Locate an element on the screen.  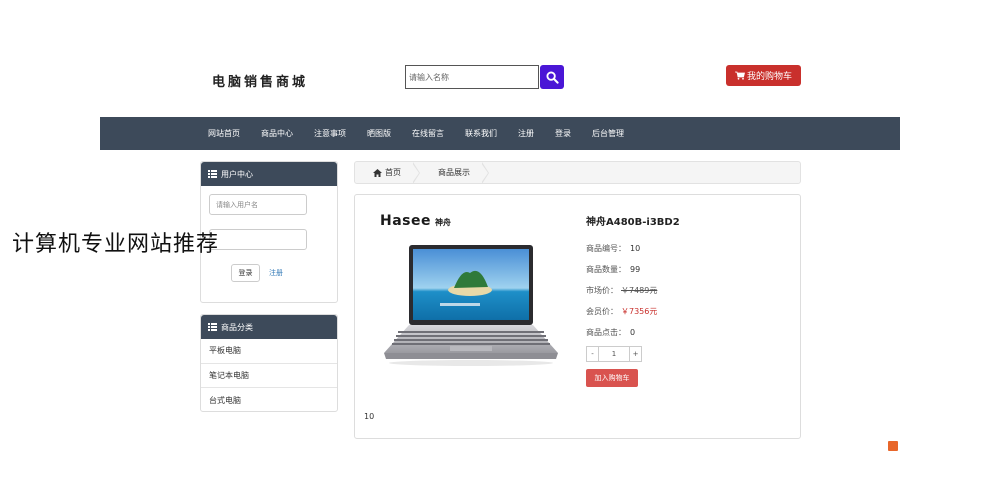
category-header: 商品分类 is located at coordinates (269, 327).